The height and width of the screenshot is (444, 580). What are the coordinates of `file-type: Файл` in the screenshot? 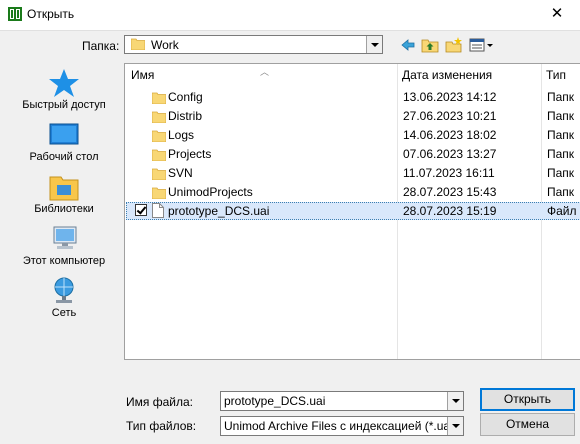 It's located at (562, 211).